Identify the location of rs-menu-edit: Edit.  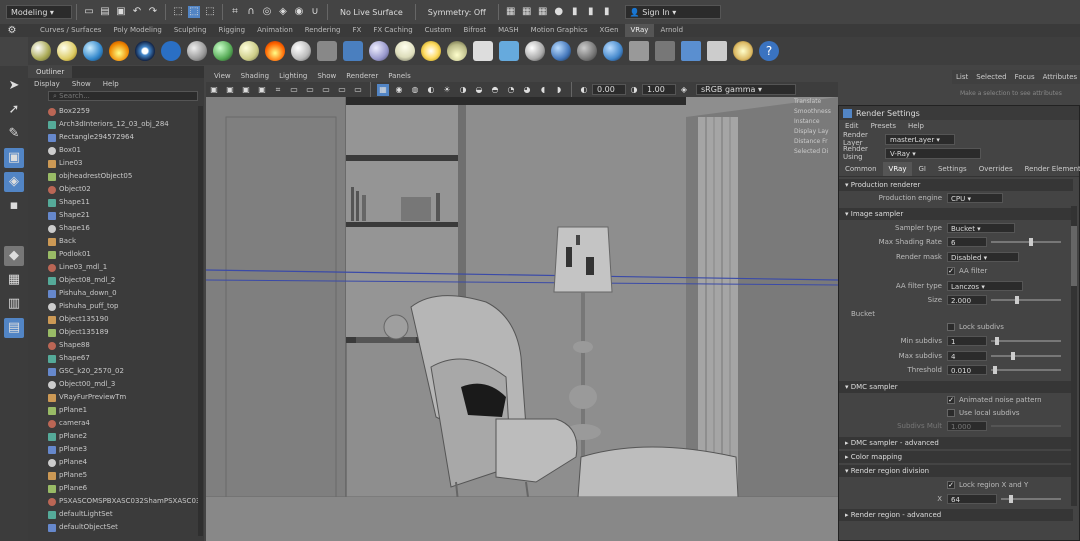
(852, 126).